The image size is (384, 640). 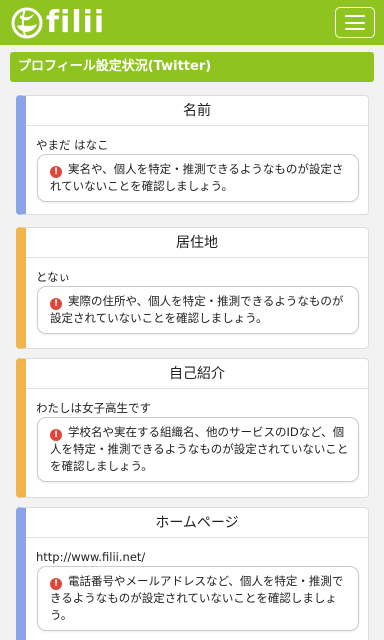 What do you see at coordinates (72, 145) in the screenshot?
I see `card-value: やまだ はなこ` at bounding box center [72, 145].